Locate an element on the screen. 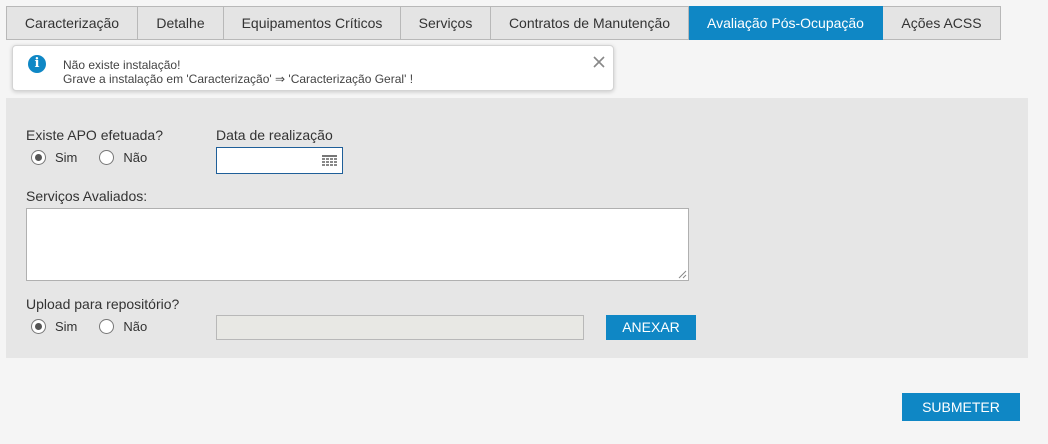 This screenshot has width=1048, height=444. info-icon: i is located at coordinates (37, 64).